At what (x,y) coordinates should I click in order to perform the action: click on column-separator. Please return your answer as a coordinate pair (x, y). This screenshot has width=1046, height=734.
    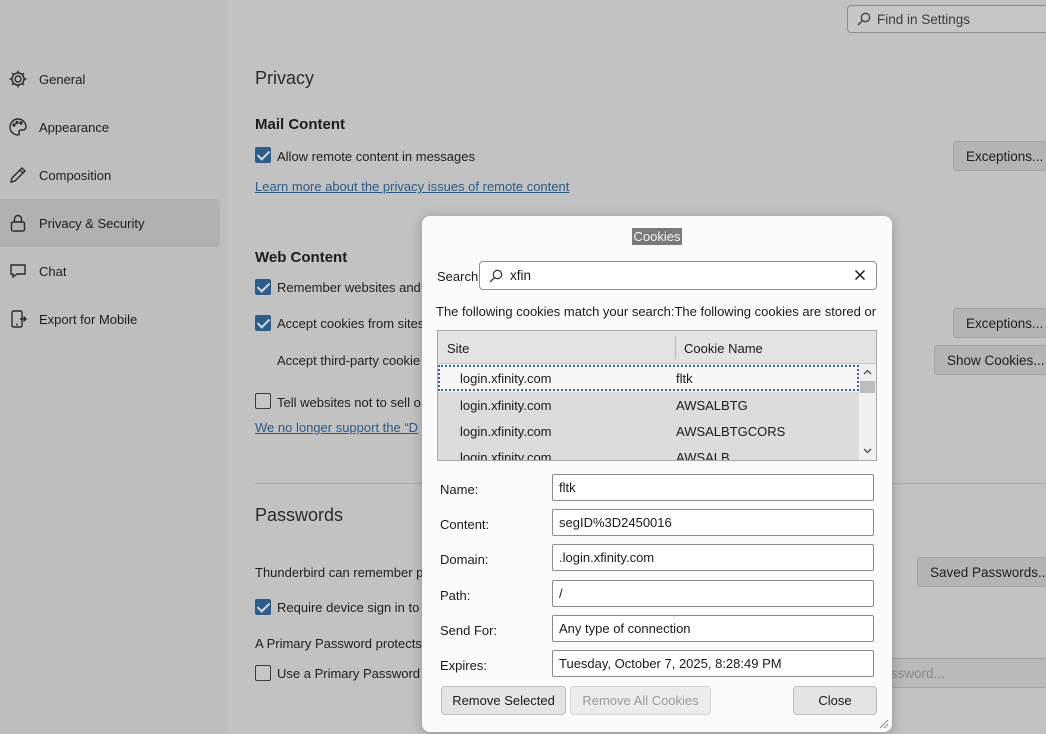
    Looking at the image, I should click on (675, 347).